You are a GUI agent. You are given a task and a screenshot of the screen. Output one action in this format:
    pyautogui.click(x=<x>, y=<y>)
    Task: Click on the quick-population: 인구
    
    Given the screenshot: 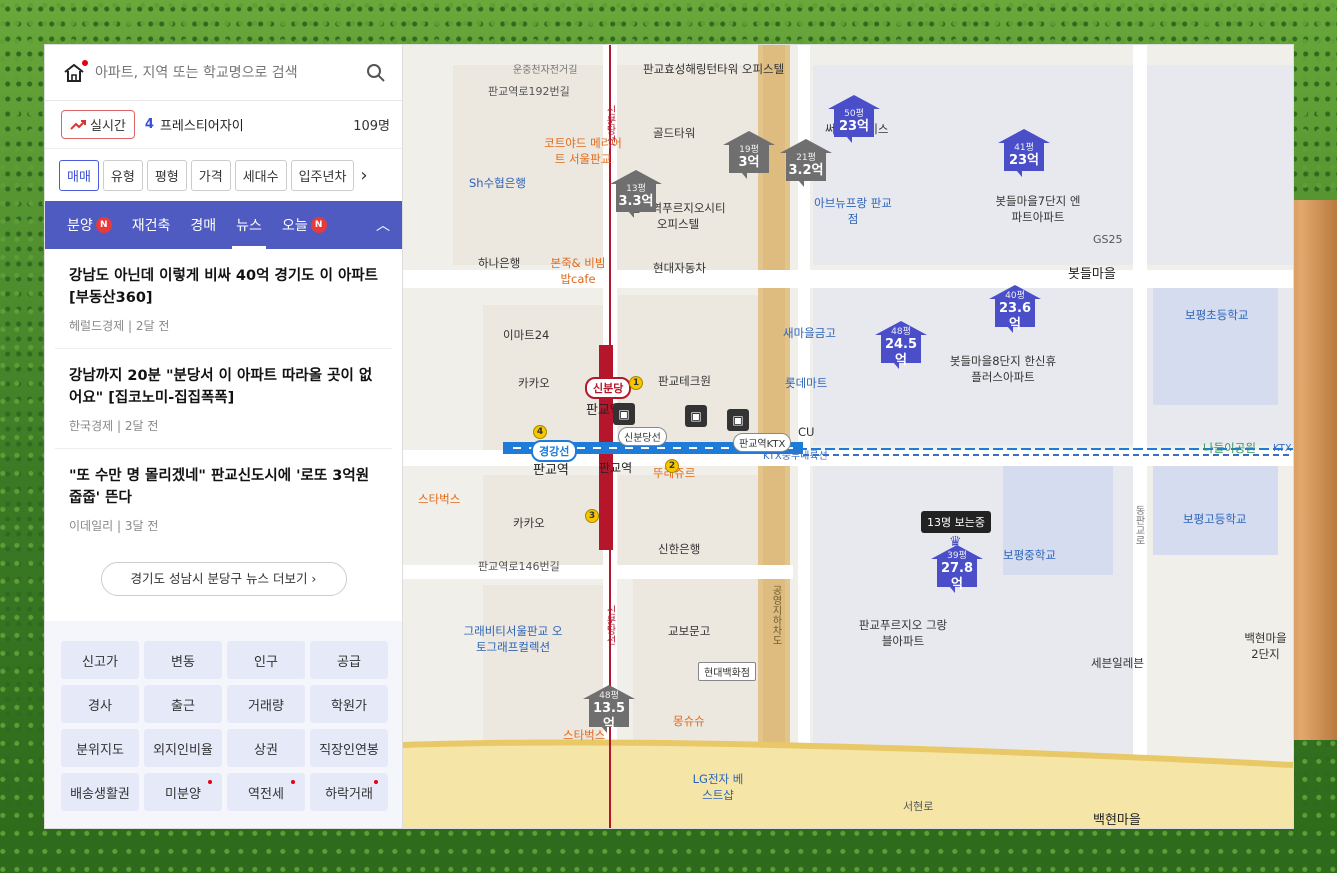 What is the action you would take?
    pyautogui.click(x=266, y=660)
    